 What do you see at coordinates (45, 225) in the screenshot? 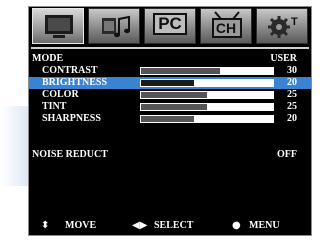
I see `up-down-arrow-icon: ⬍` at bounding box center [45, 225].